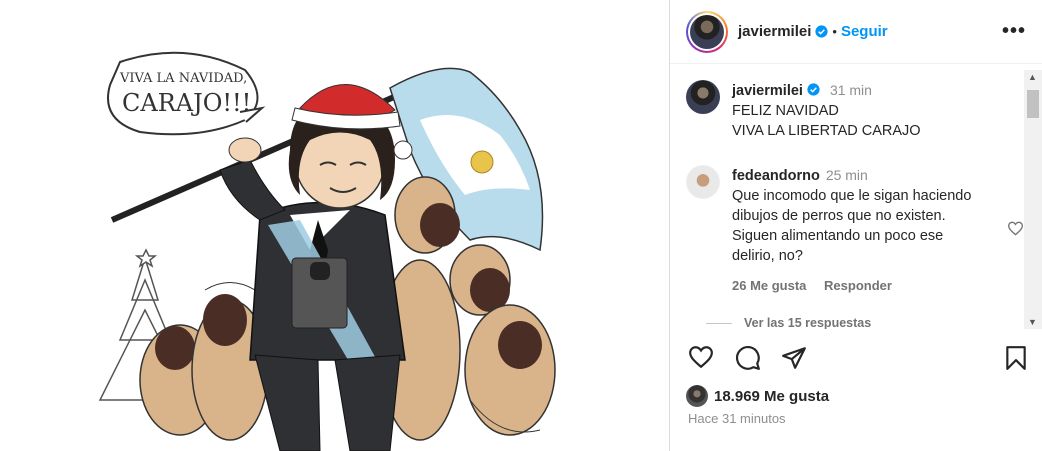  I want to click on comment-heart-icon, so click(1015, 228).